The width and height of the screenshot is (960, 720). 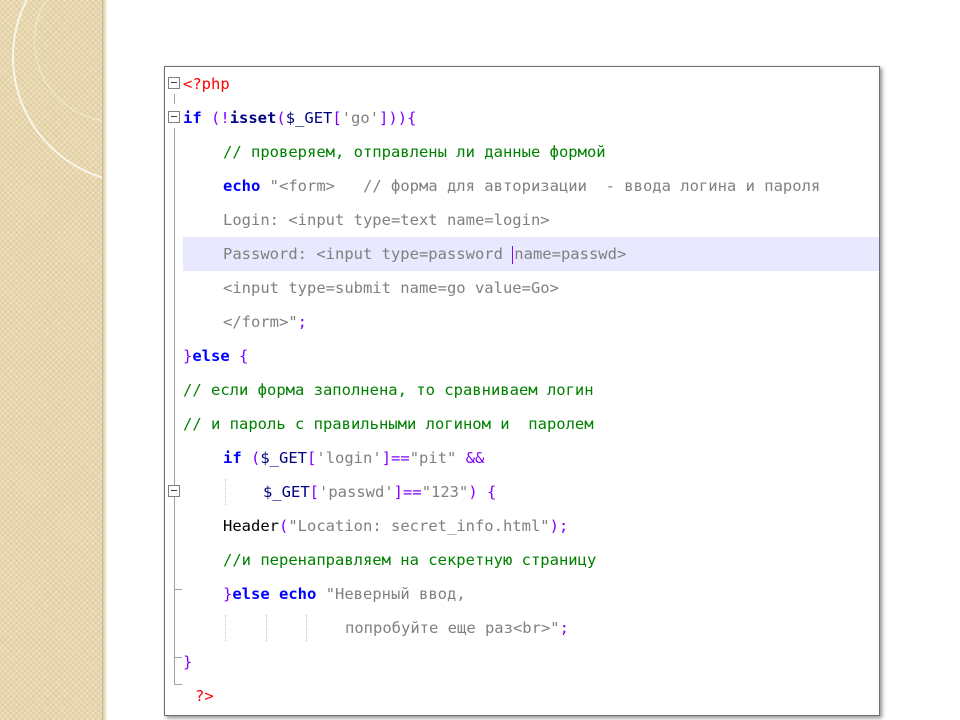 I want to click on code-line-1: <?php, so click(x=522, y=84).